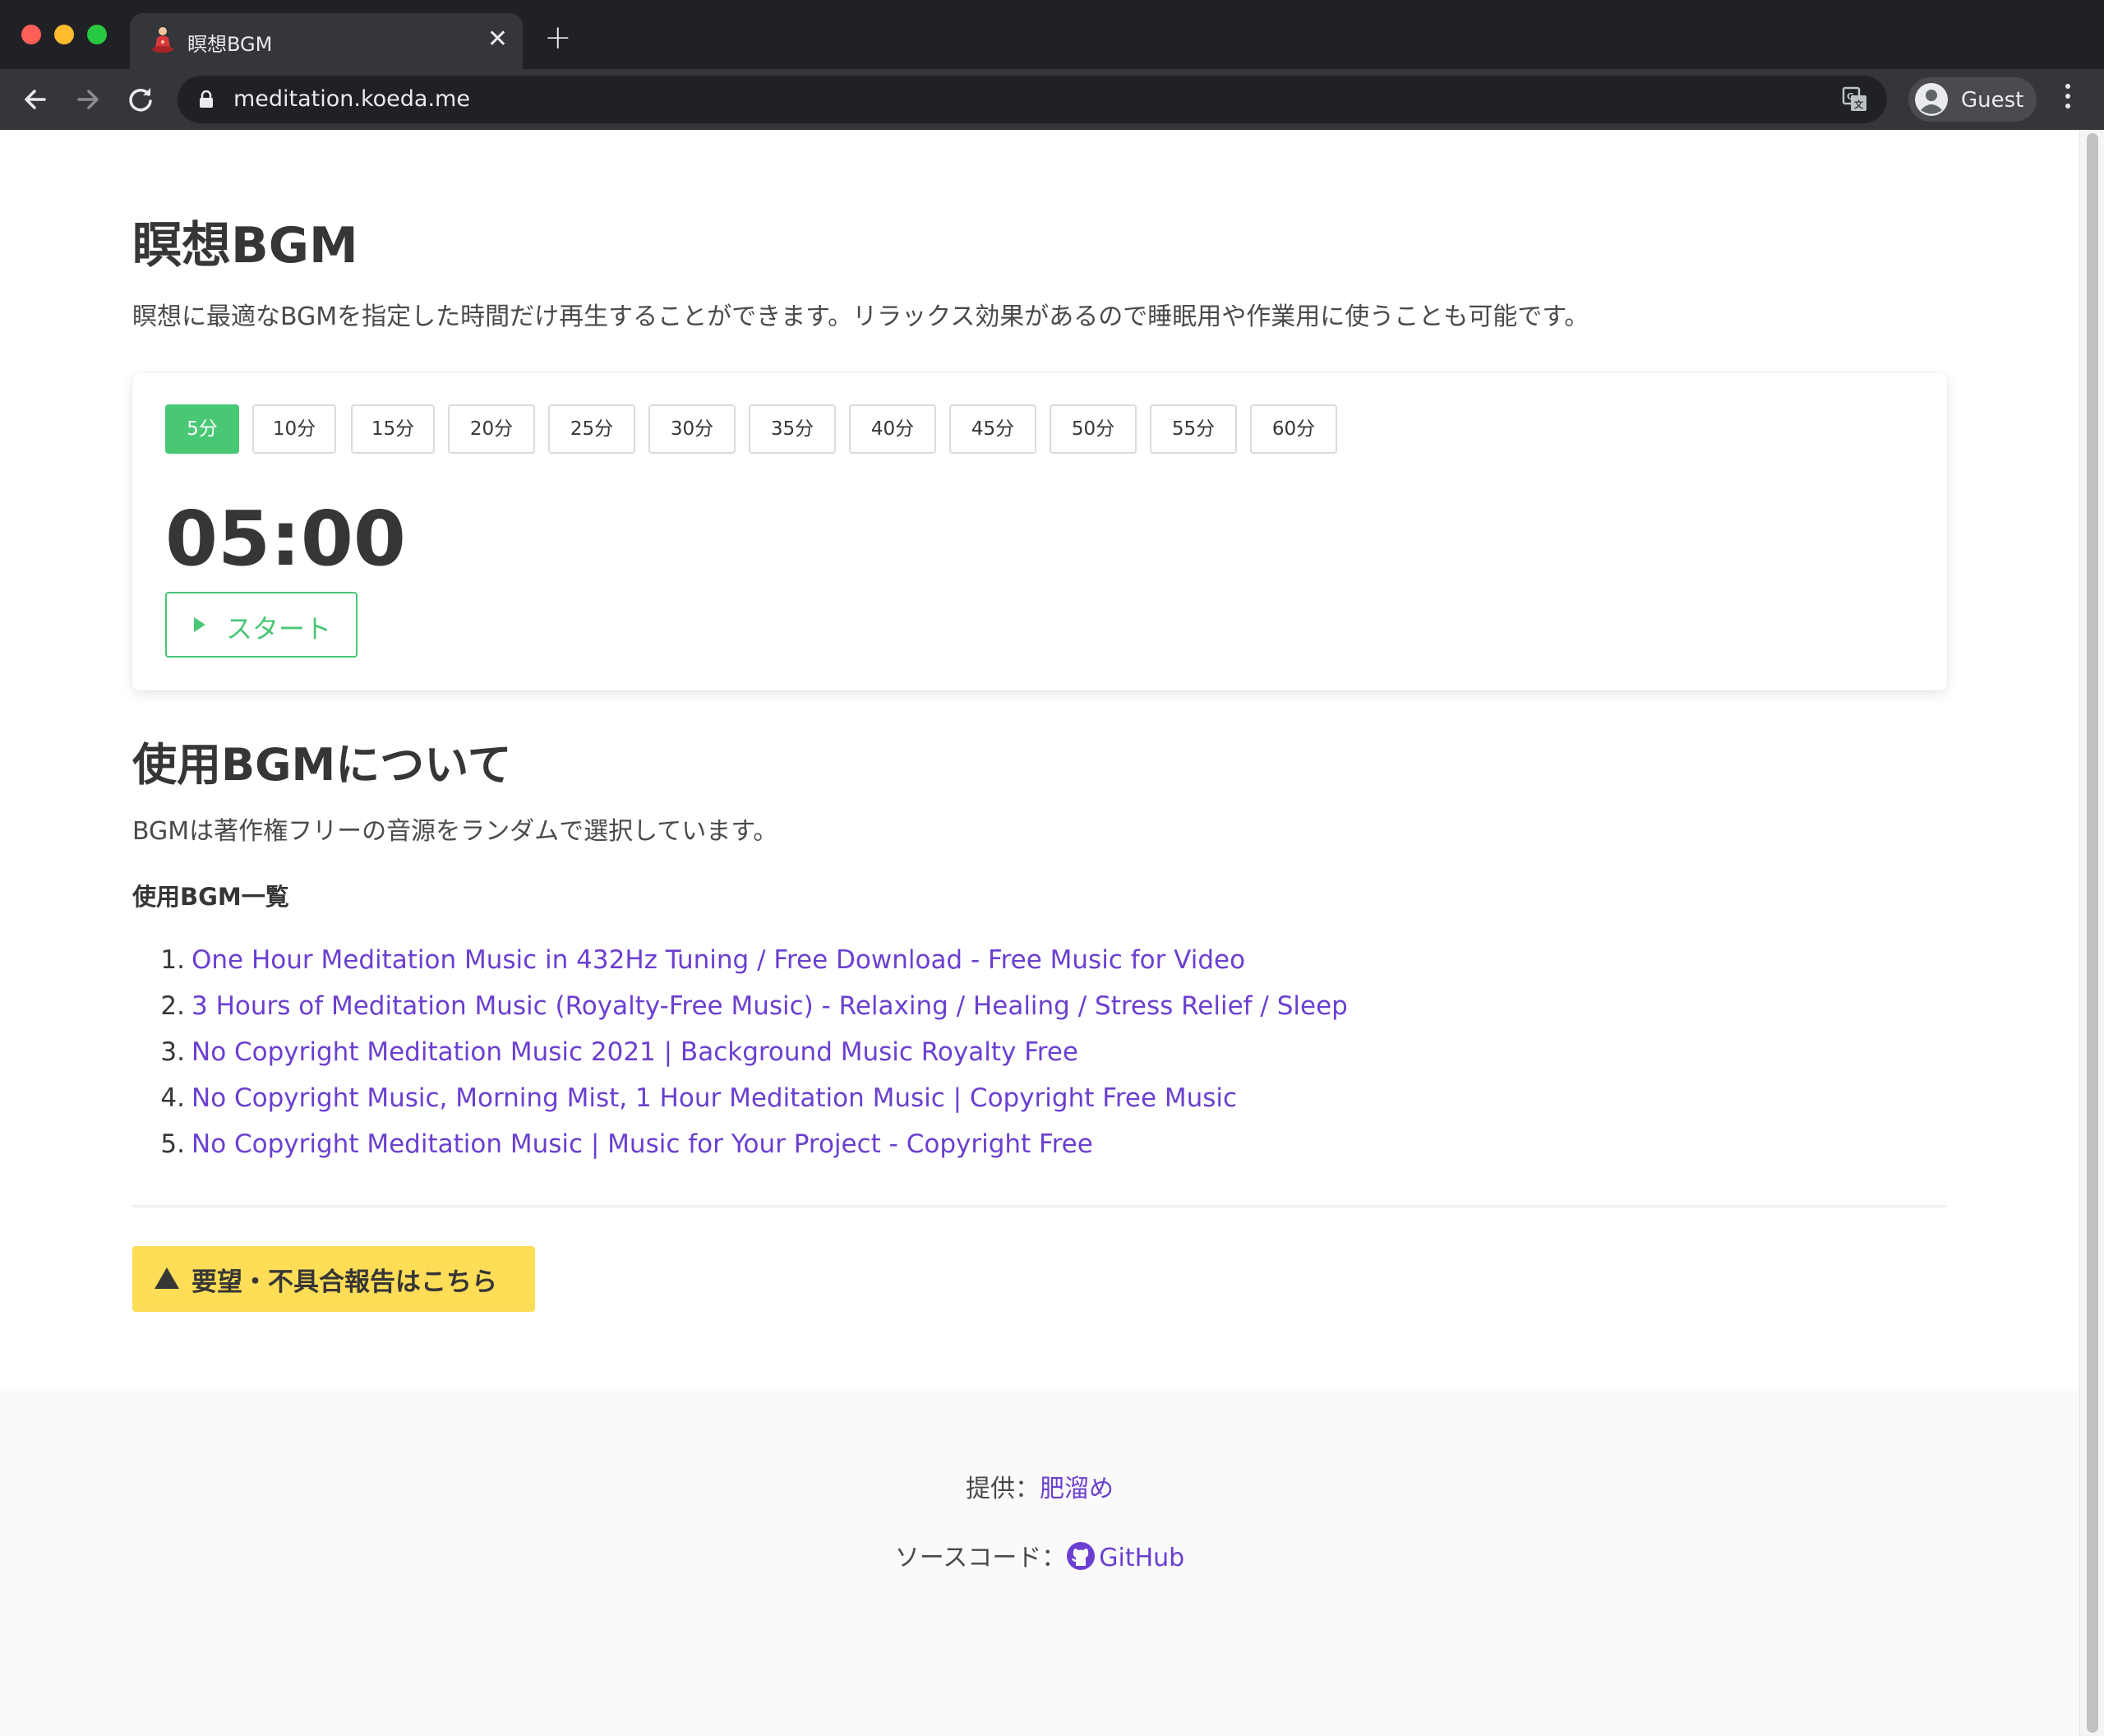 The image size is (2104, 1736). What do you see at coordinates (1003, 1489) in the screenshot?
I see `provider-label: 提供：` at bounding box center [1003, 1489].